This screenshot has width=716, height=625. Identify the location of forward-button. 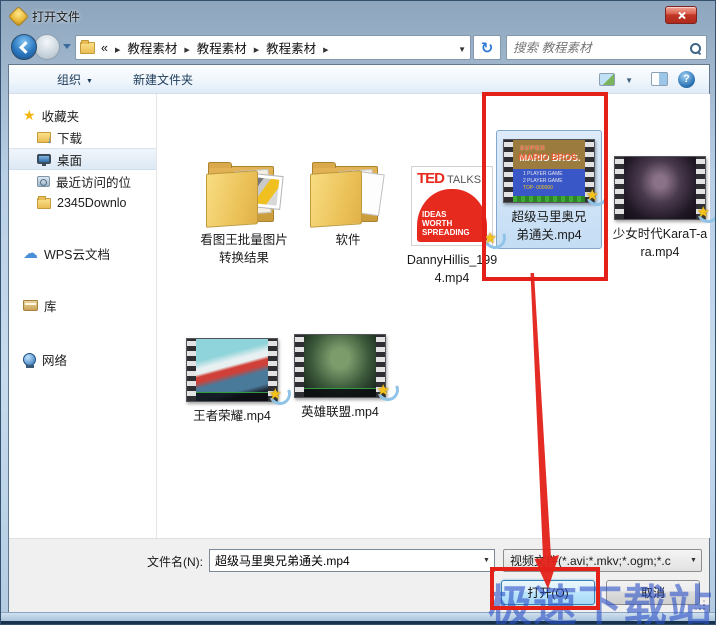
(47, 47).